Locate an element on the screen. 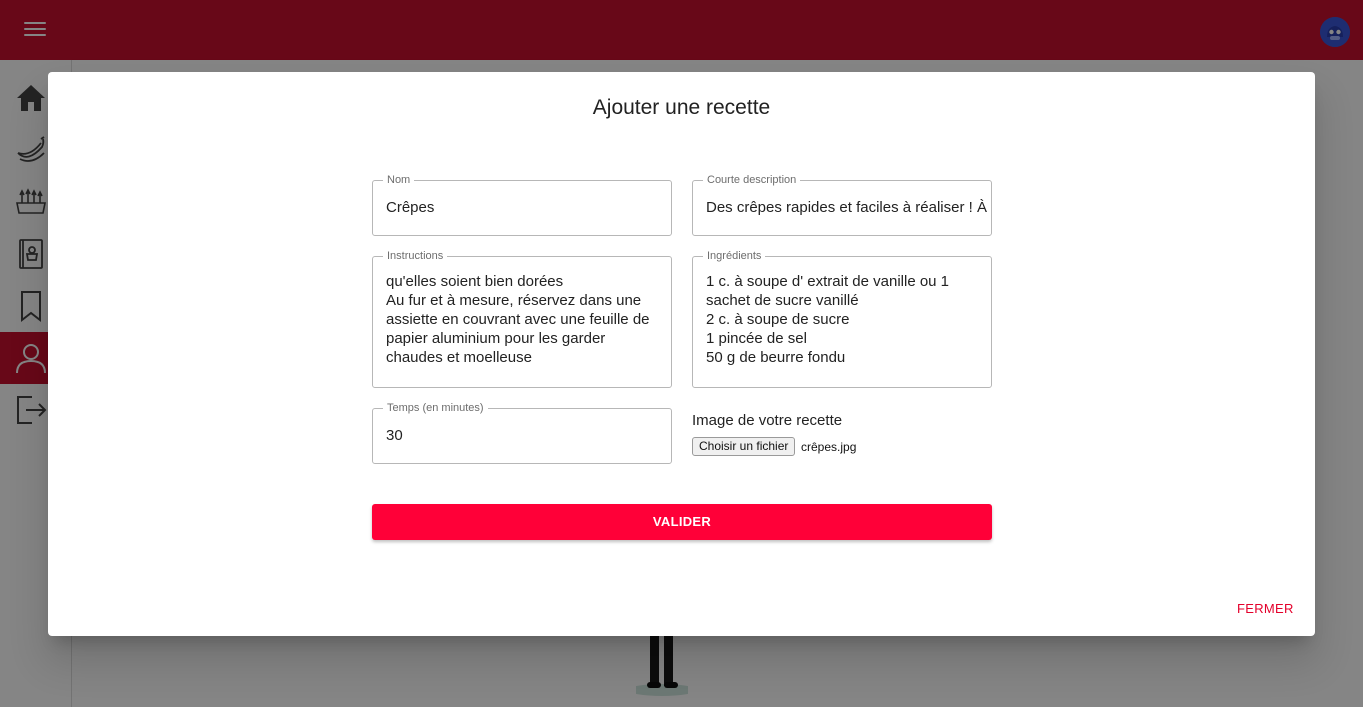 The image size is (1363, 707). ingredients-line: 1 c. à soupe d' extrait de vanille ou 1 is located at coordinates (828, 281).